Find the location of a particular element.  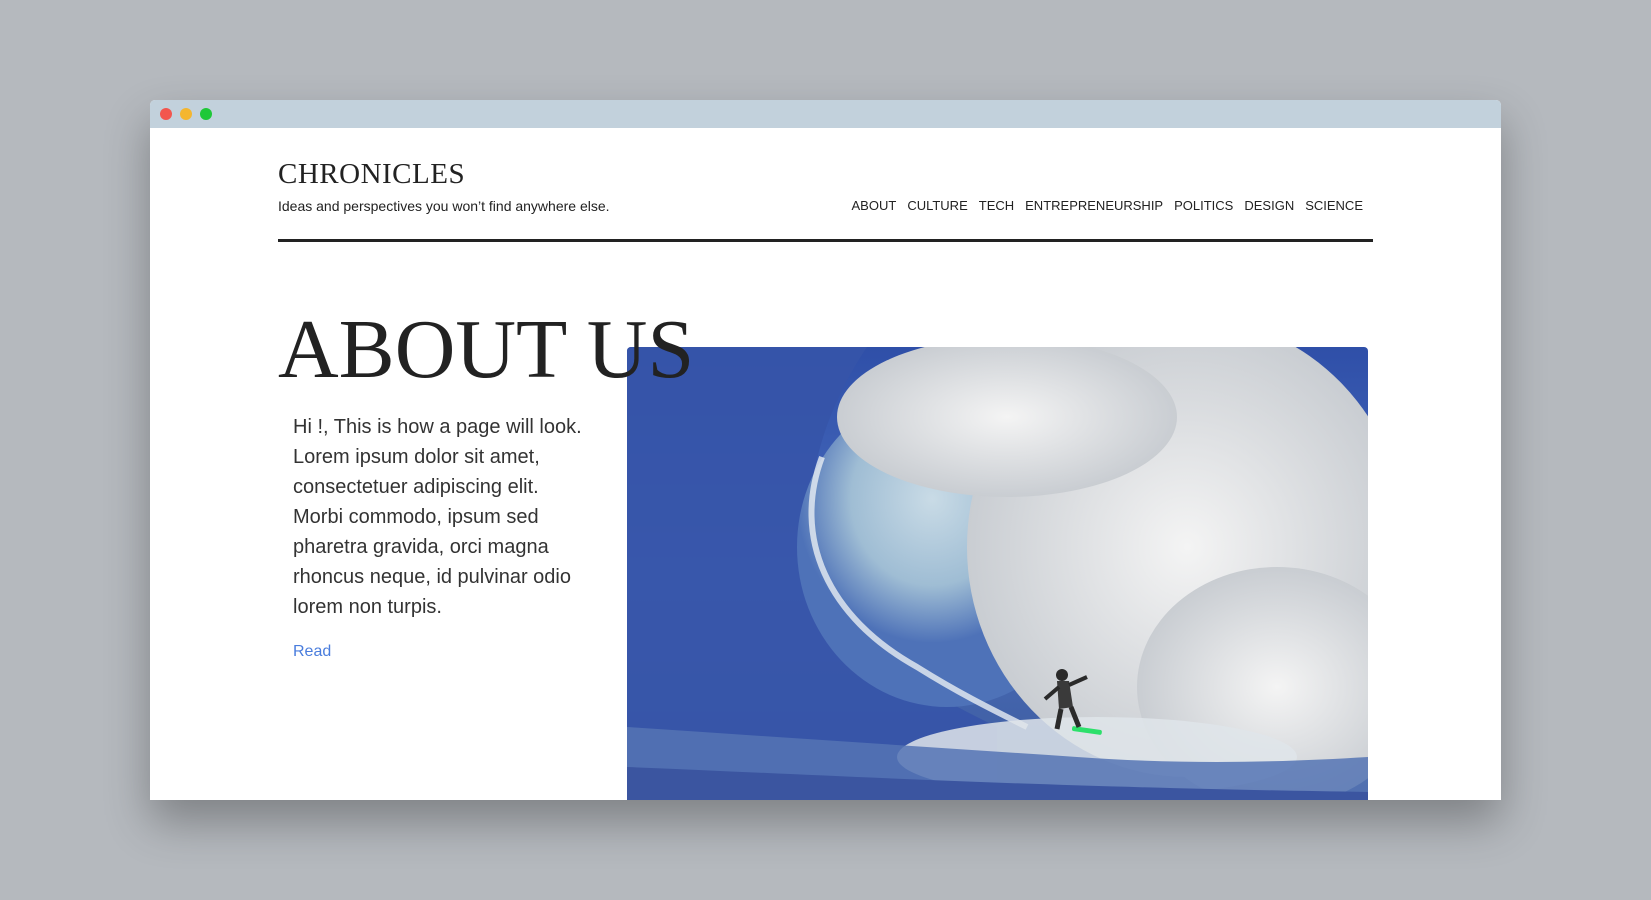

page-title: ABOUT US is located at coordinates (486, 349).